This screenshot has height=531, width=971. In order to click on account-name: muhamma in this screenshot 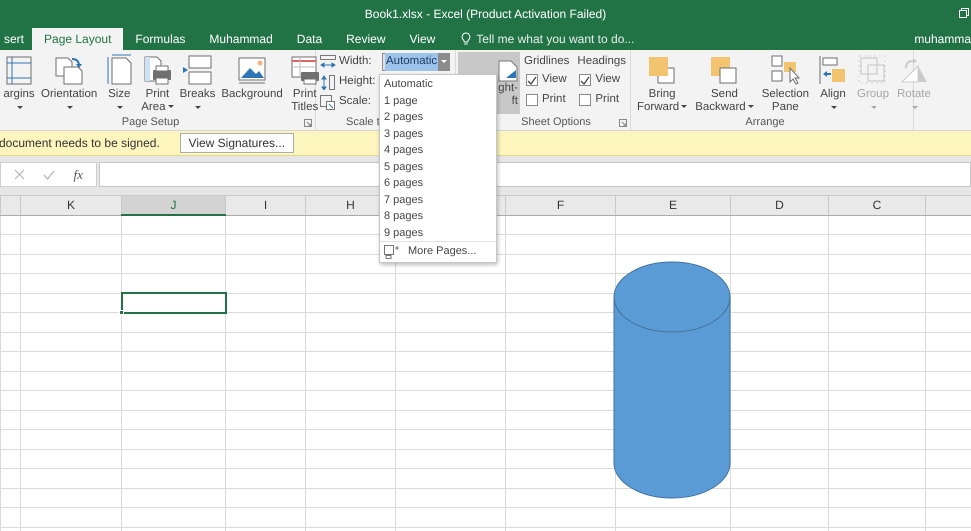, I will do `click(942, 39)`.